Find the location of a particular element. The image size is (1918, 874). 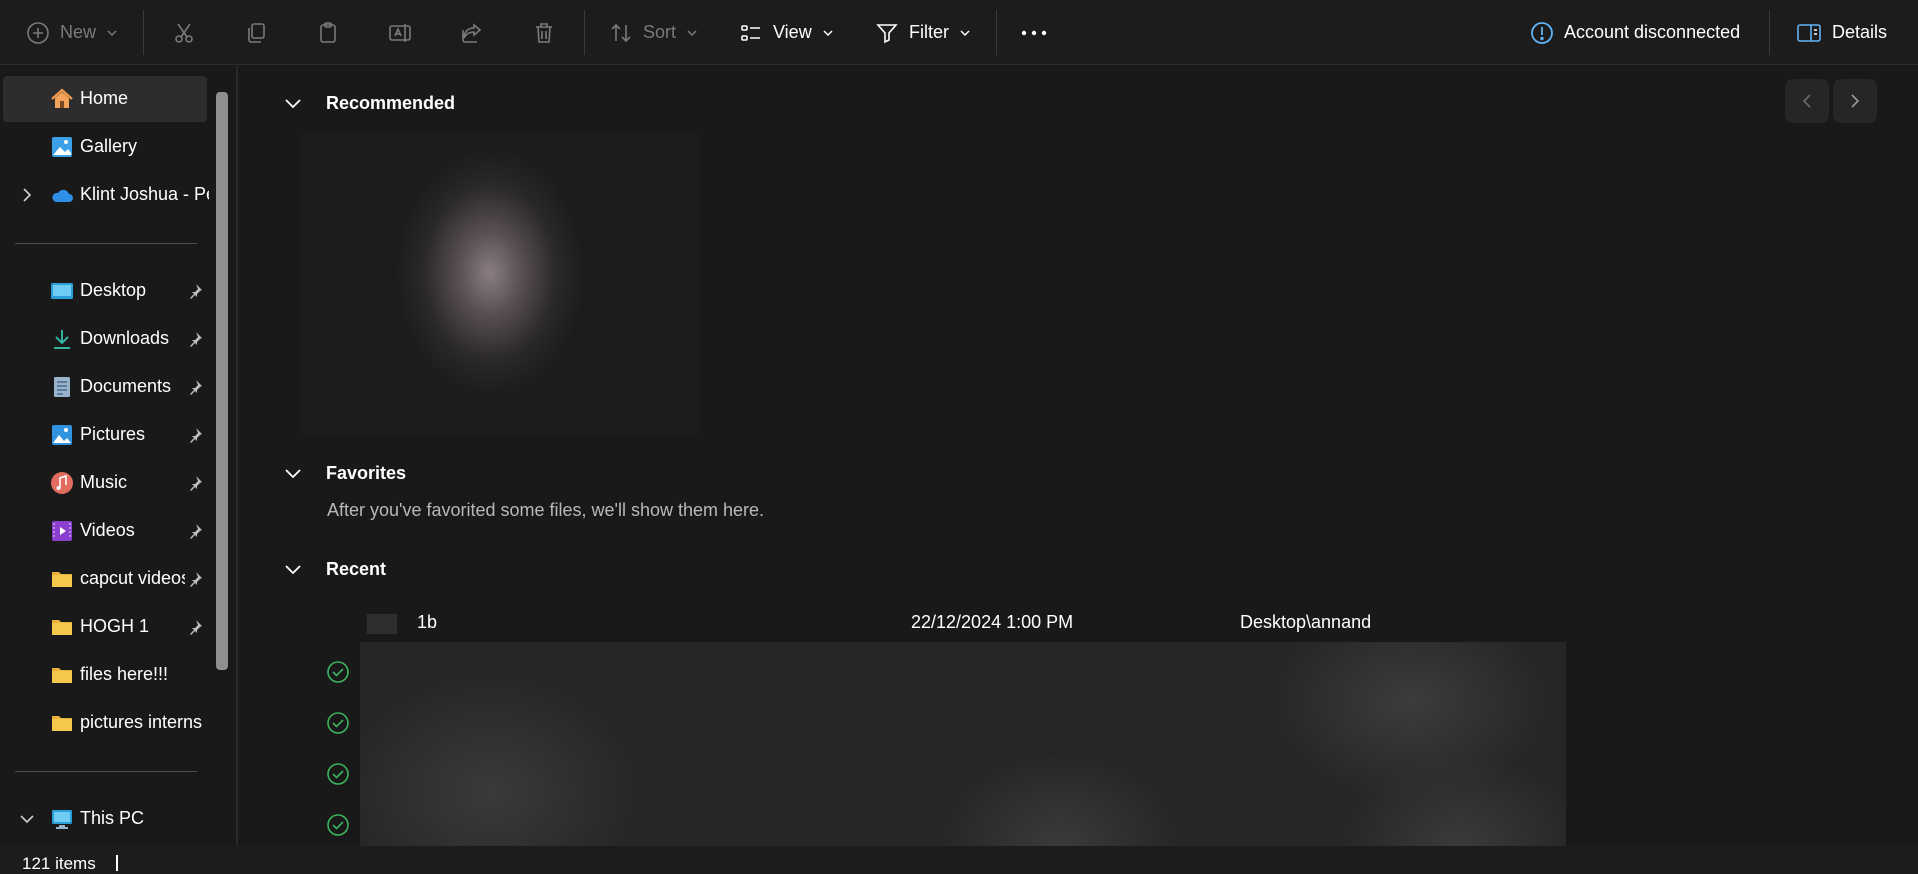

sidebar-item-hogh-1: HOGH 1 is located at coordinates (105, 627).